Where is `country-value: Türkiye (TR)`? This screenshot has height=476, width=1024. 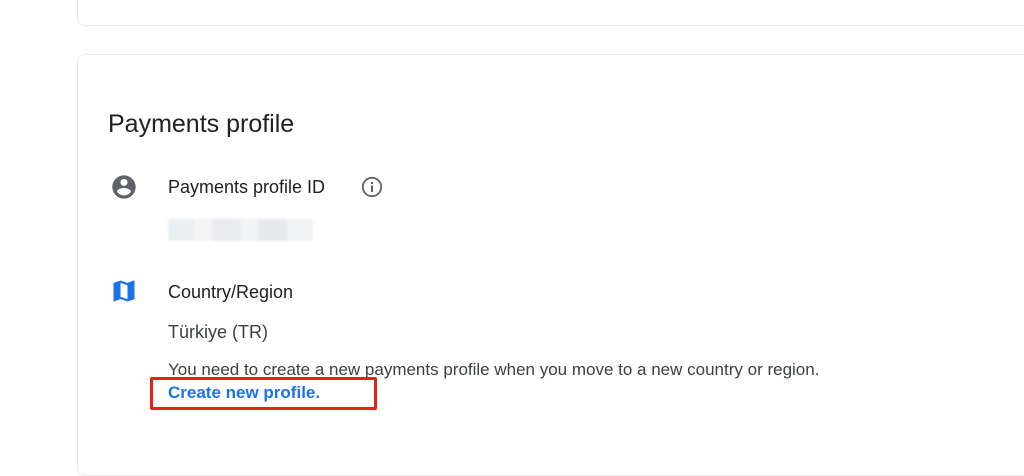
country-value: Türkiye (TR) is located at coordinates (218, 332).